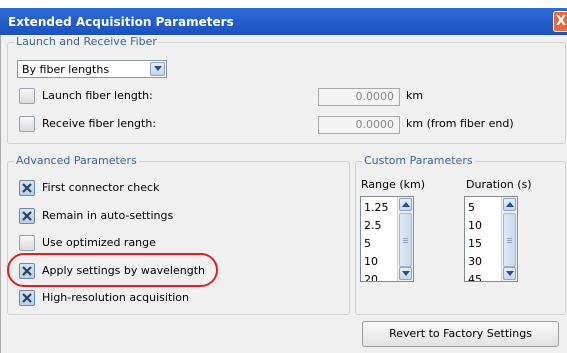 This screenshot has height=353, width=567. What do you see at coordinates (86, 41) in the screenshot?
I see `launch-receive-legend: Launch and Receive Fiber` at bounding box center [86, 41].